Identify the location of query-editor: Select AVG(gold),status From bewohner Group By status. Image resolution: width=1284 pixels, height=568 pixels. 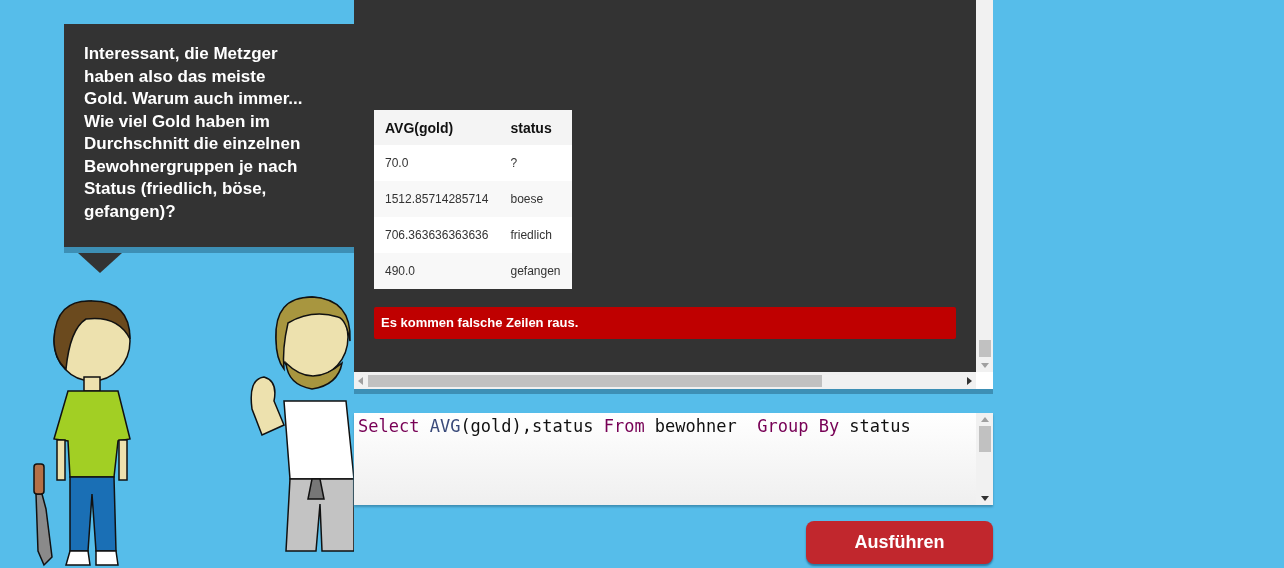
(673, 459).